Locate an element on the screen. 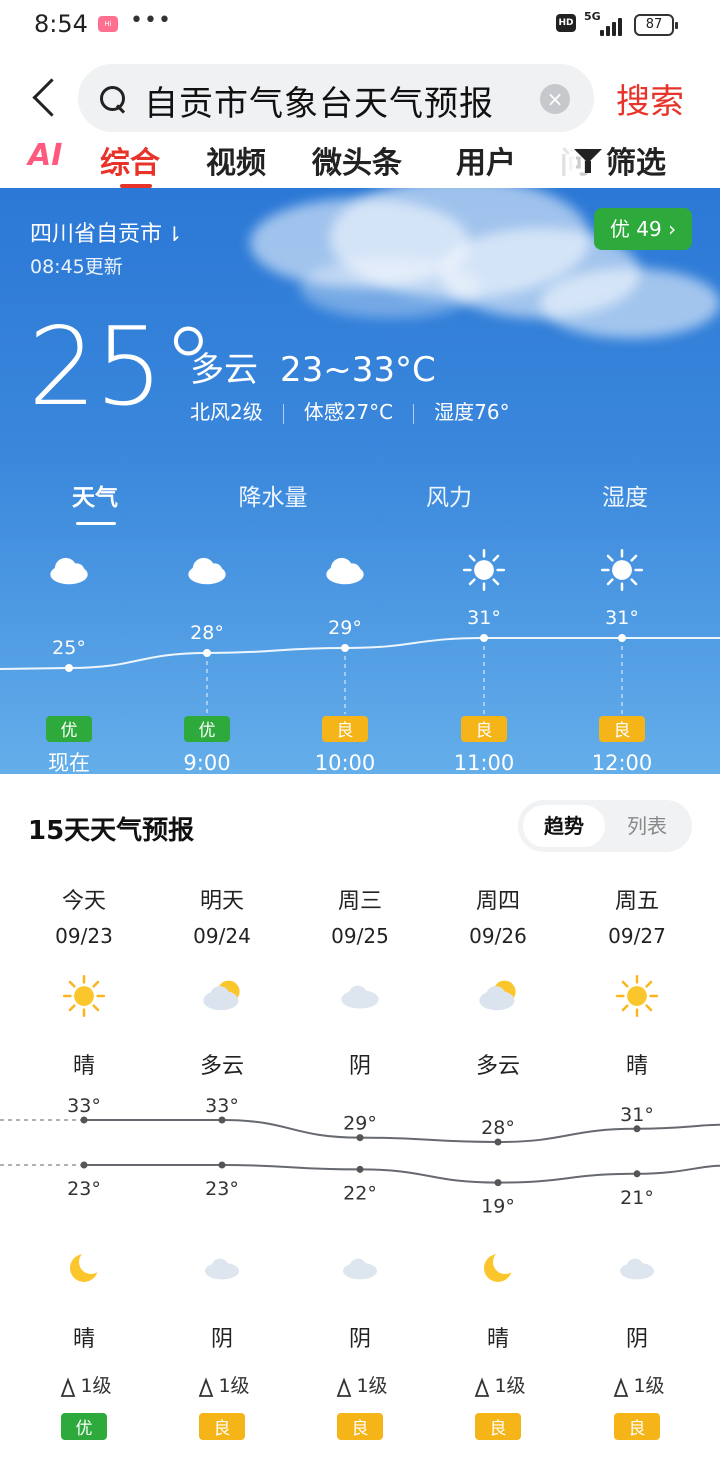 The height and width of the screenshot is (1469, 720). forecast-high: 31° is located at coordinates (637, 1115).